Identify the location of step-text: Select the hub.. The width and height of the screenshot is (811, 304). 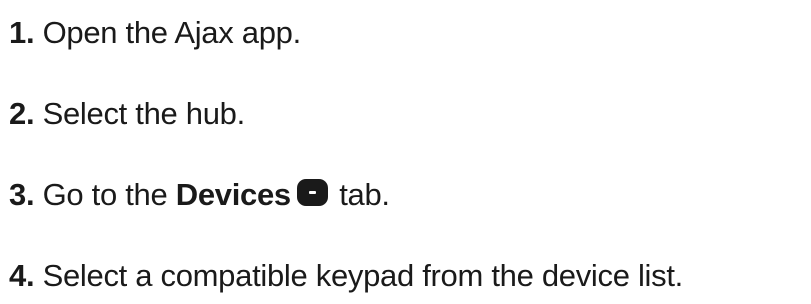
(144, 113).